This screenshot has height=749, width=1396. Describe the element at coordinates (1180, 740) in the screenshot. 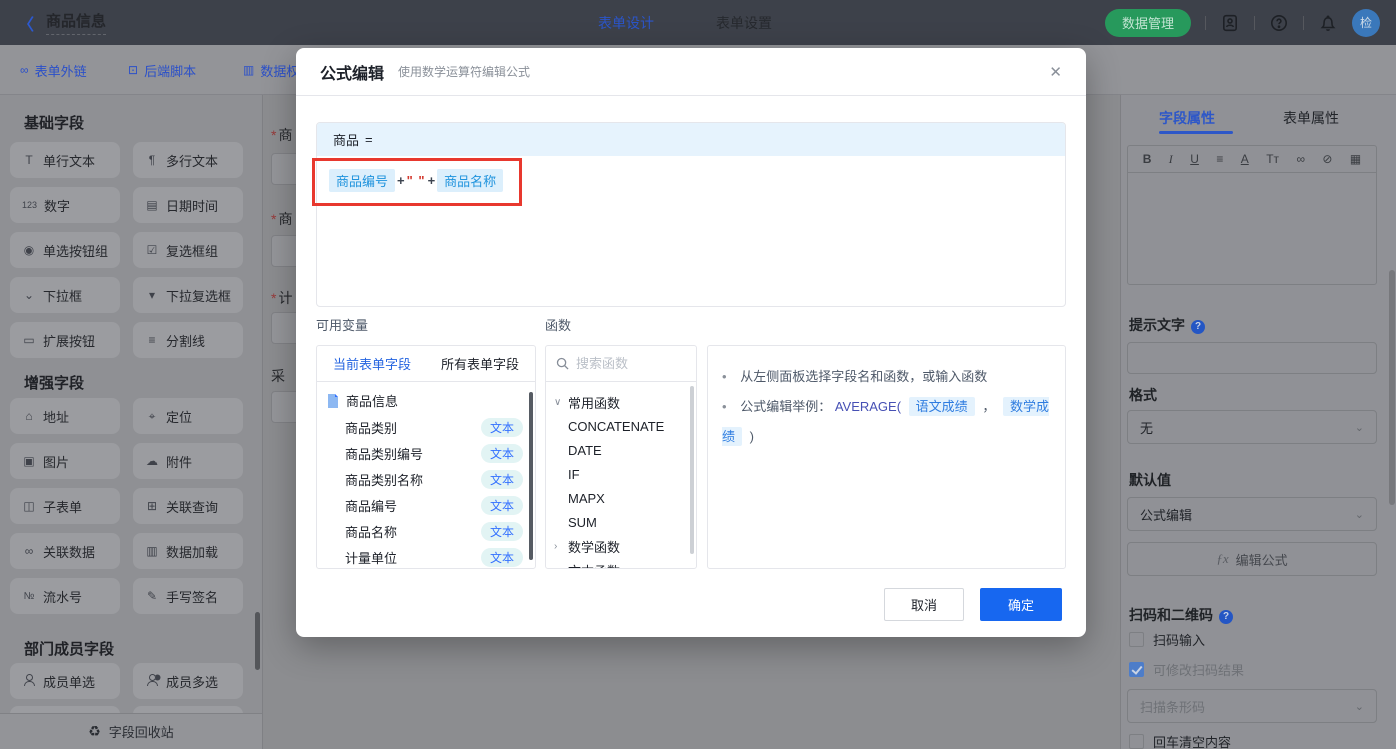

I see `enter-clear-checkbox: 回车清空内容` at that location.